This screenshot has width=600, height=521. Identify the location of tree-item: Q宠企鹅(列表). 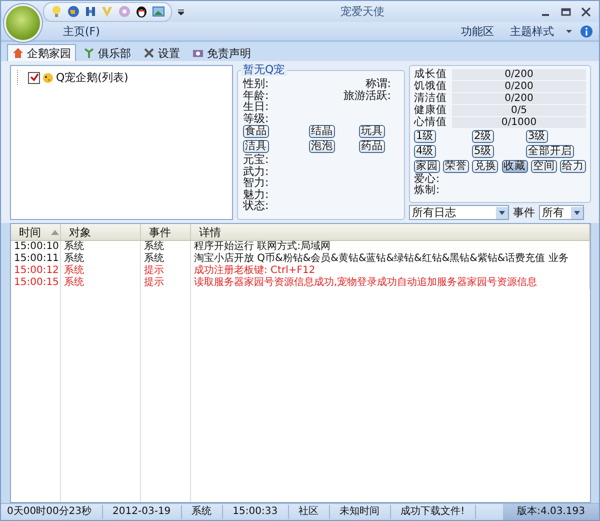
(92, 77).